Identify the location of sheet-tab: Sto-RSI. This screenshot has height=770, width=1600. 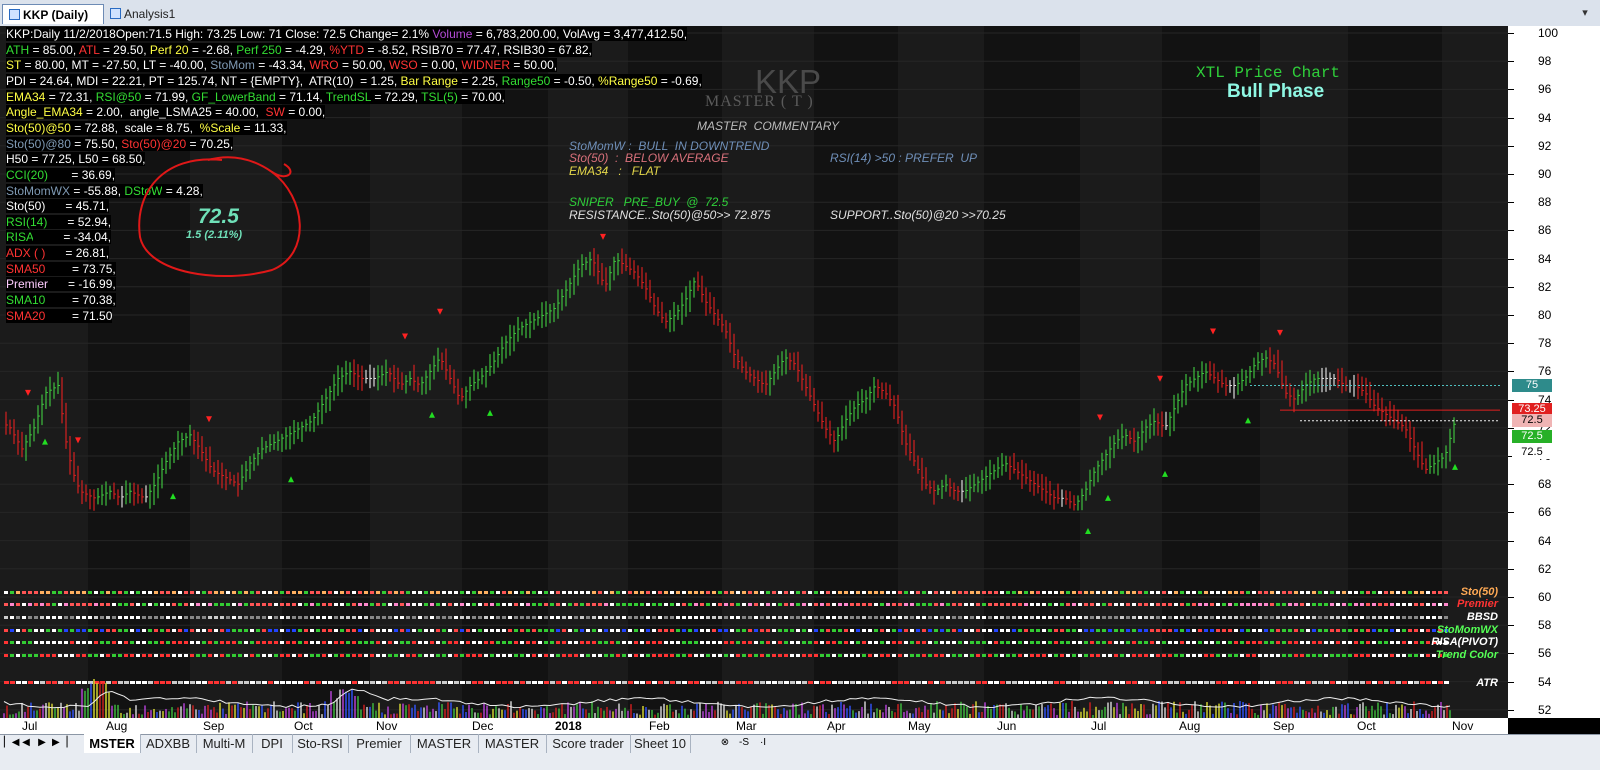
(320, 743).